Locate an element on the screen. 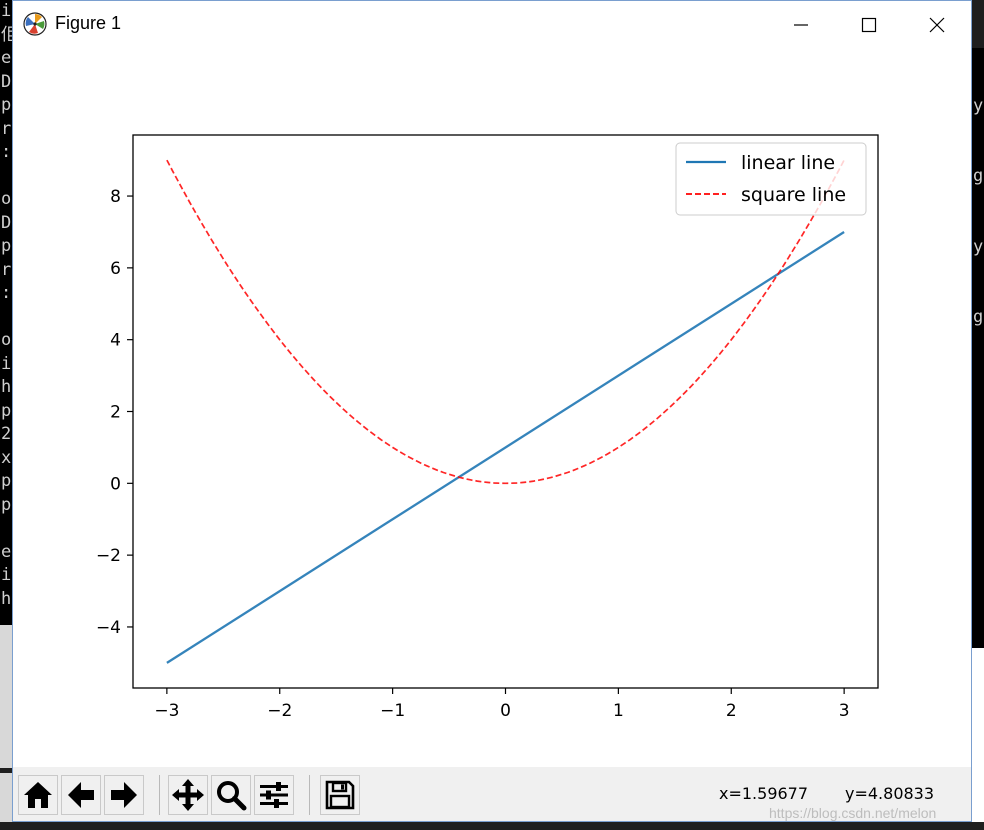  y-tick-label: 6 is located at coordinates (115, 269).